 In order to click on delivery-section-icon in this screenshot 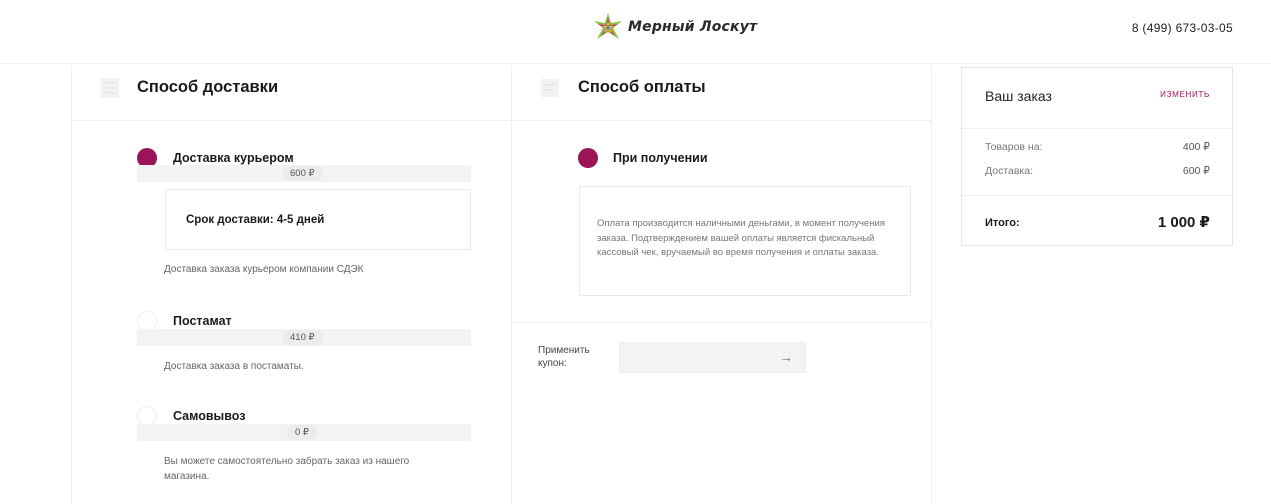, I will do `click(110, 88)`.